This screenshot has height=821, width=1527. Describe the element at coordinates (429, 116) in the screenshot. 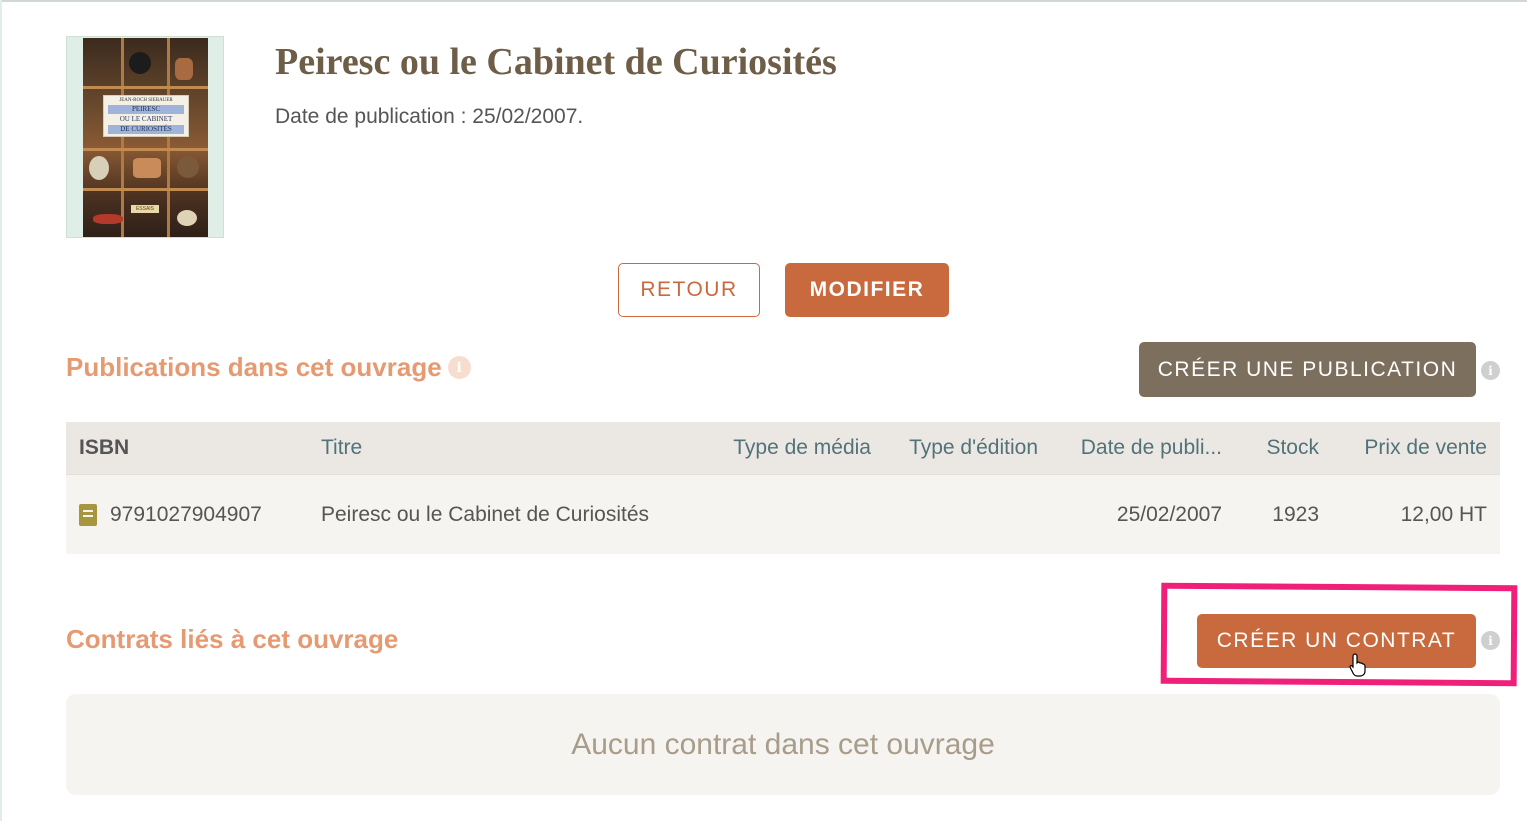

I see `publication-date: Date de publication : 25/02/2007.` at that location.